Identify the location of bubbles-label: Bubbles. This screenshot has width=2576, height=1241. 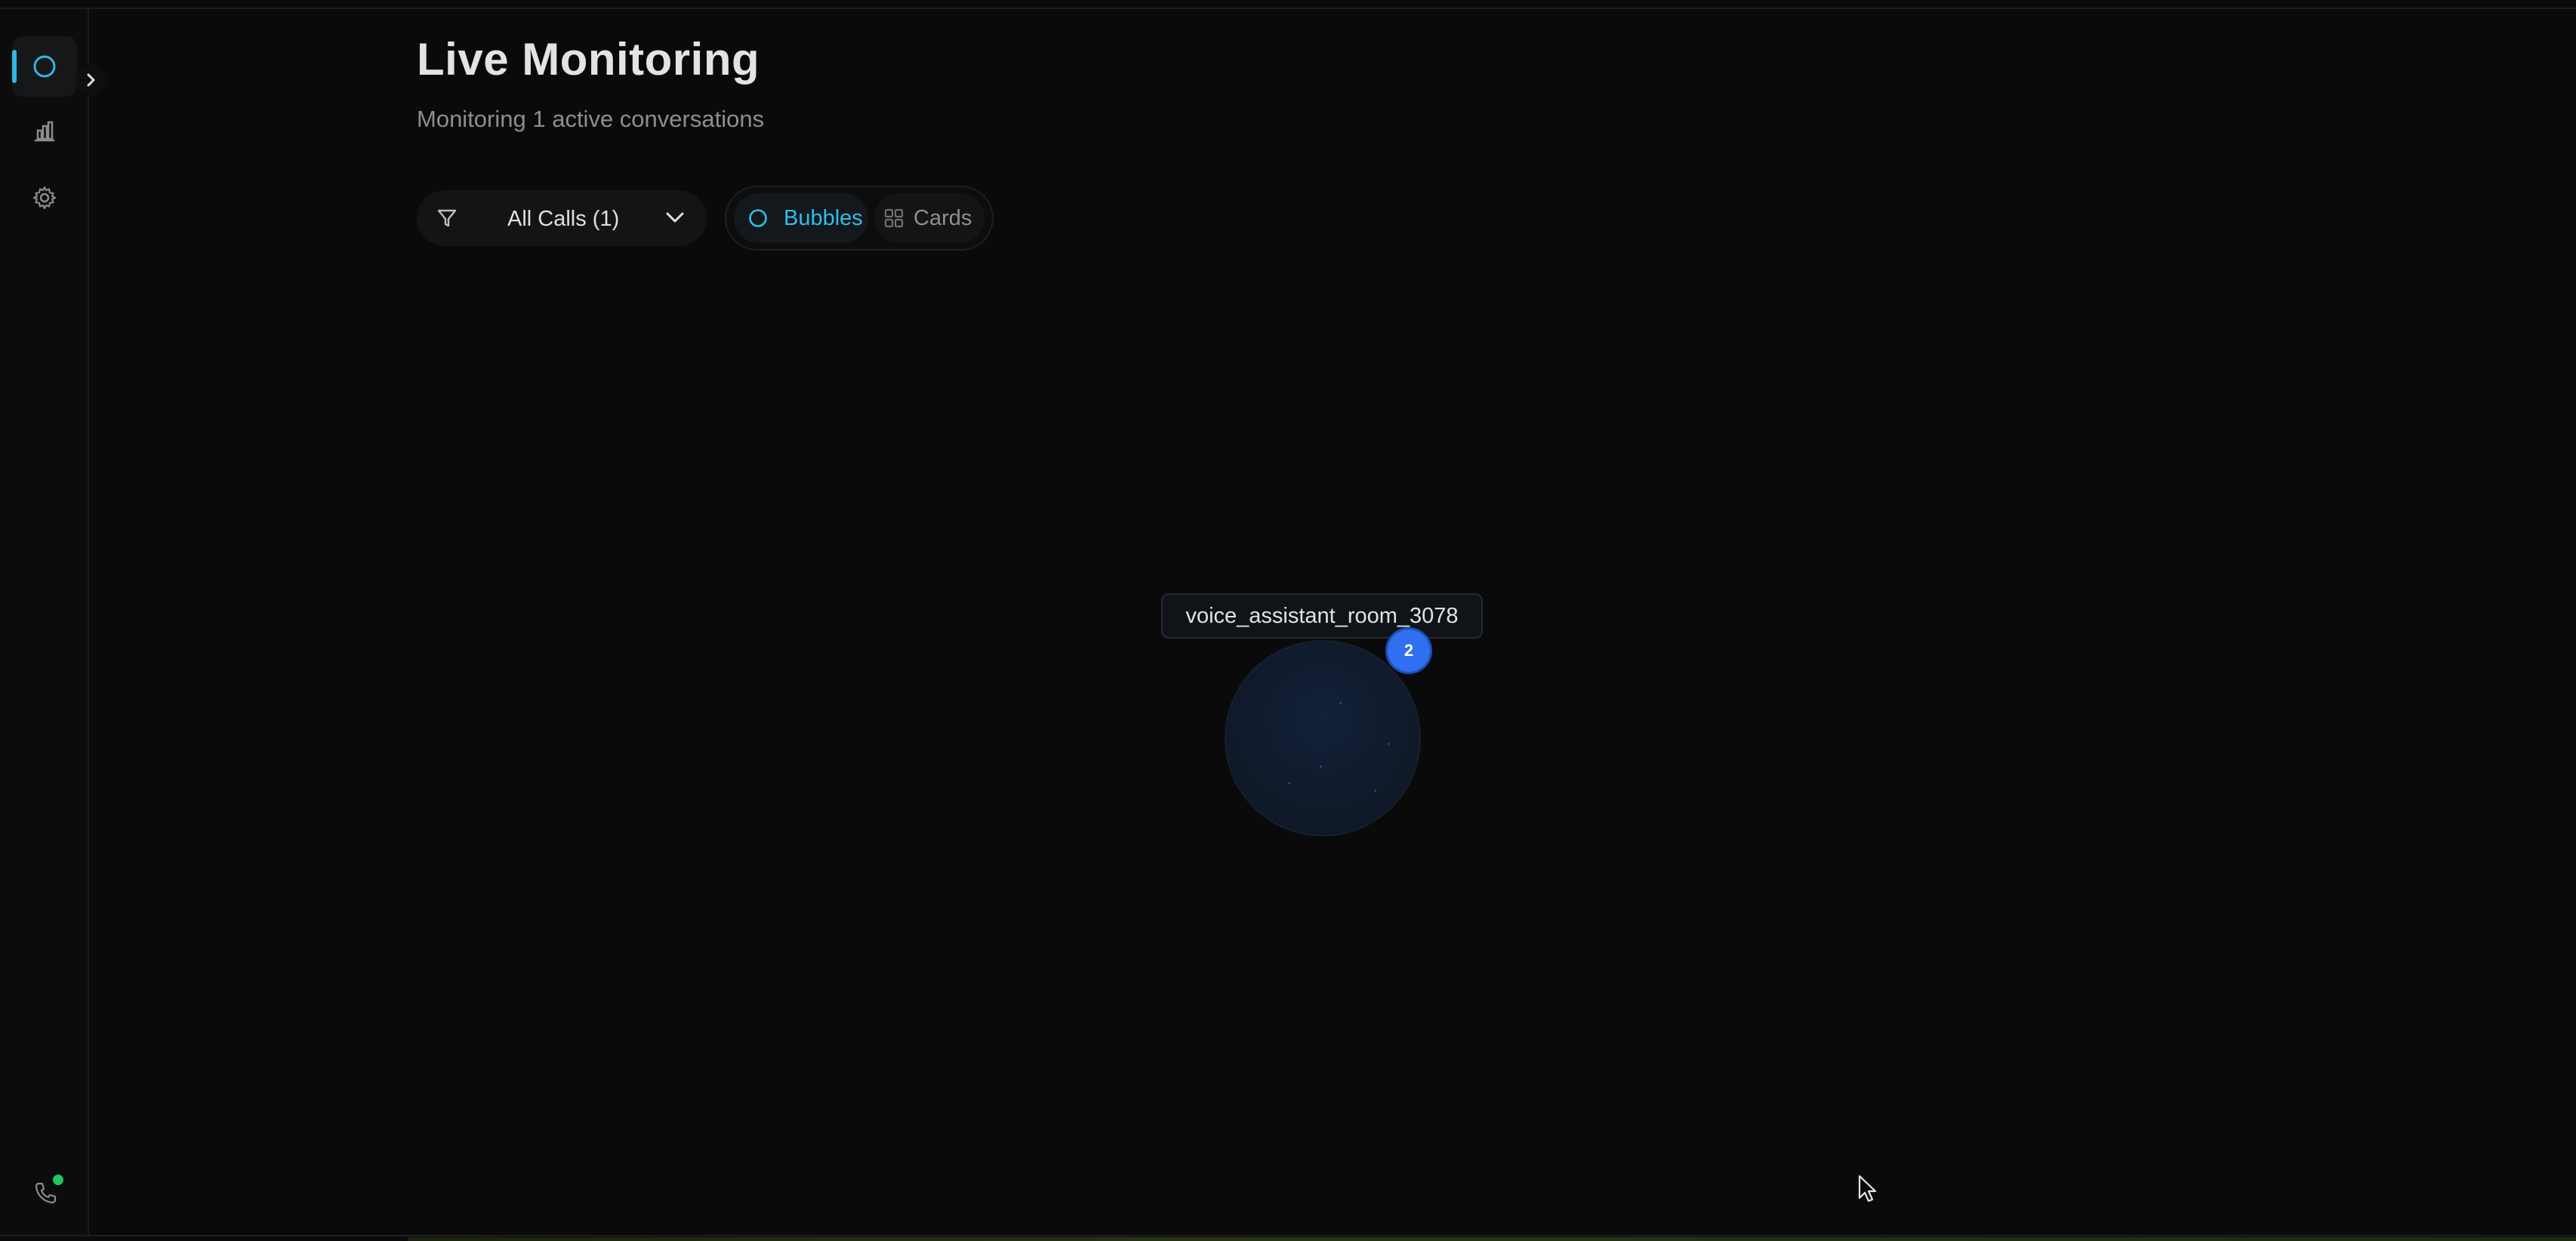
(824, 218).